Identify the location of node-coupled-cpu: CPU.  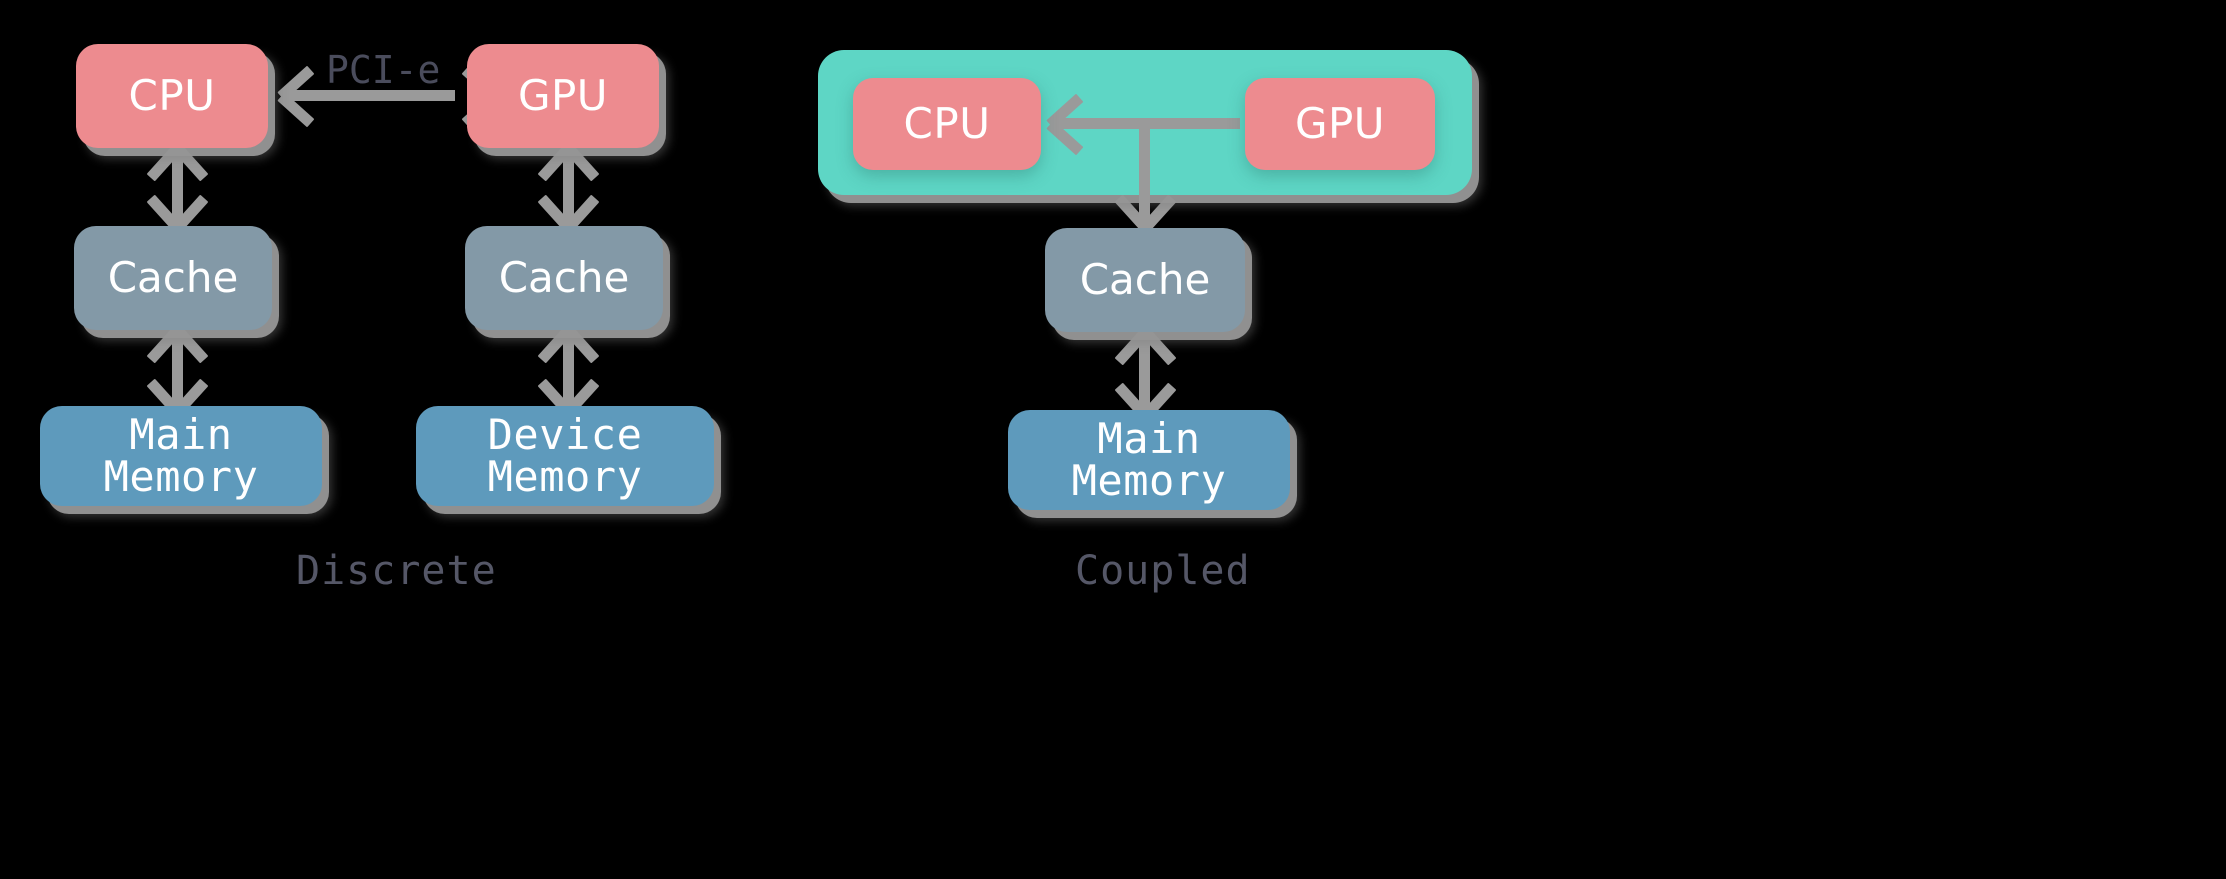
(947, 124).